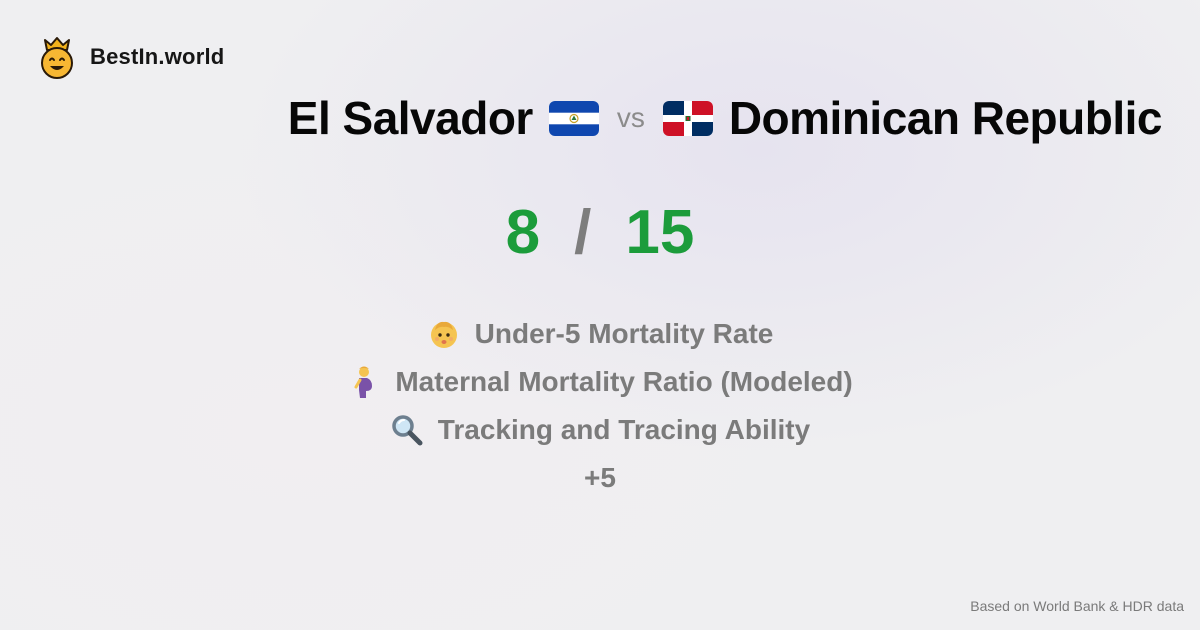 This screenshot has width=1200, height=630. What do you see at coordinates (573, 118) in the screenshot?
I see `el-salvador-flag-icon` at bounding box center [573, 118].